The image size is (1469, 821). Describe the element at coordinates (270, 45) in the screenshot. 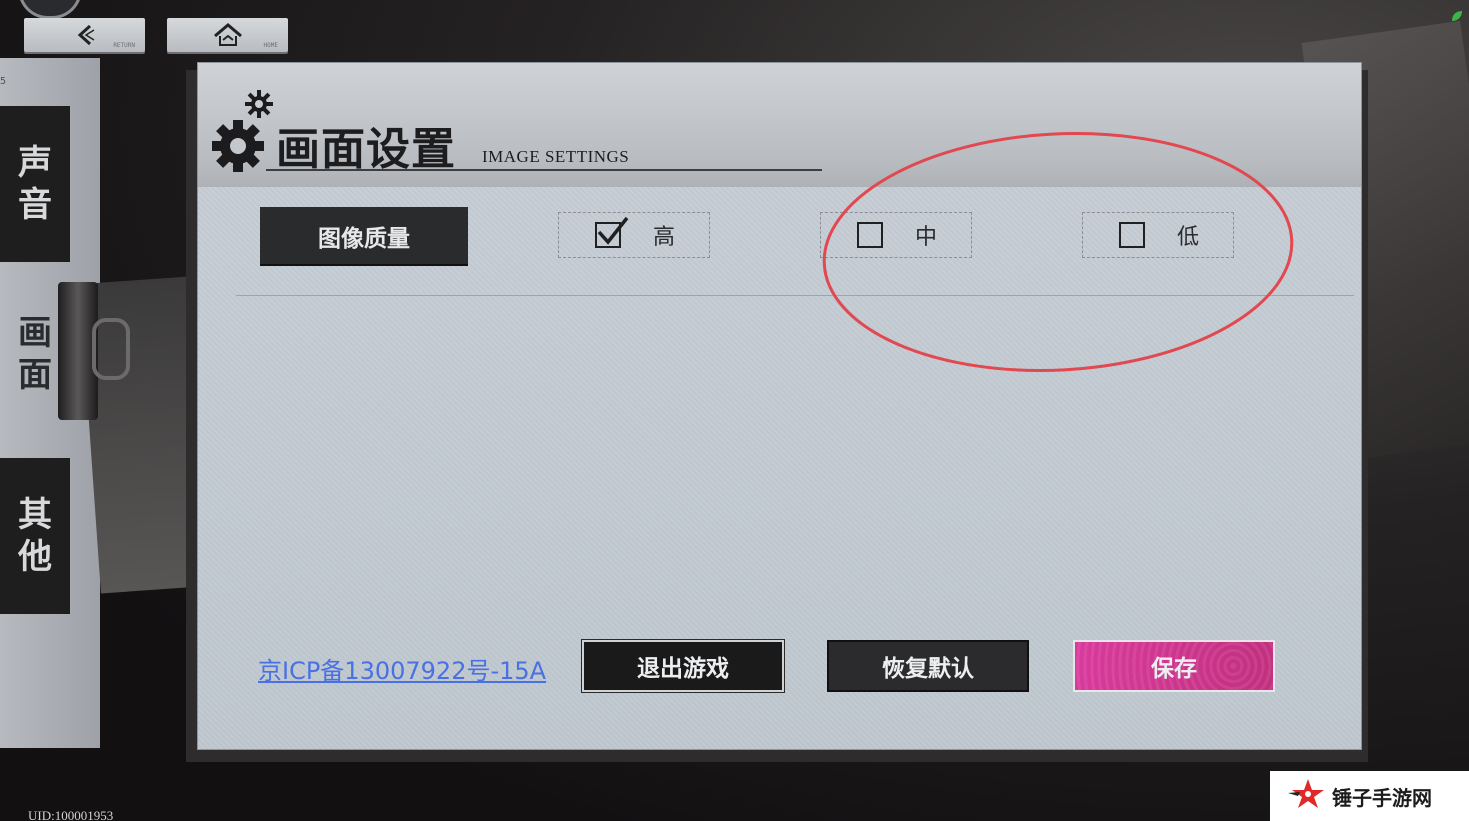

I see `home-sub-label: HOME` at that location.